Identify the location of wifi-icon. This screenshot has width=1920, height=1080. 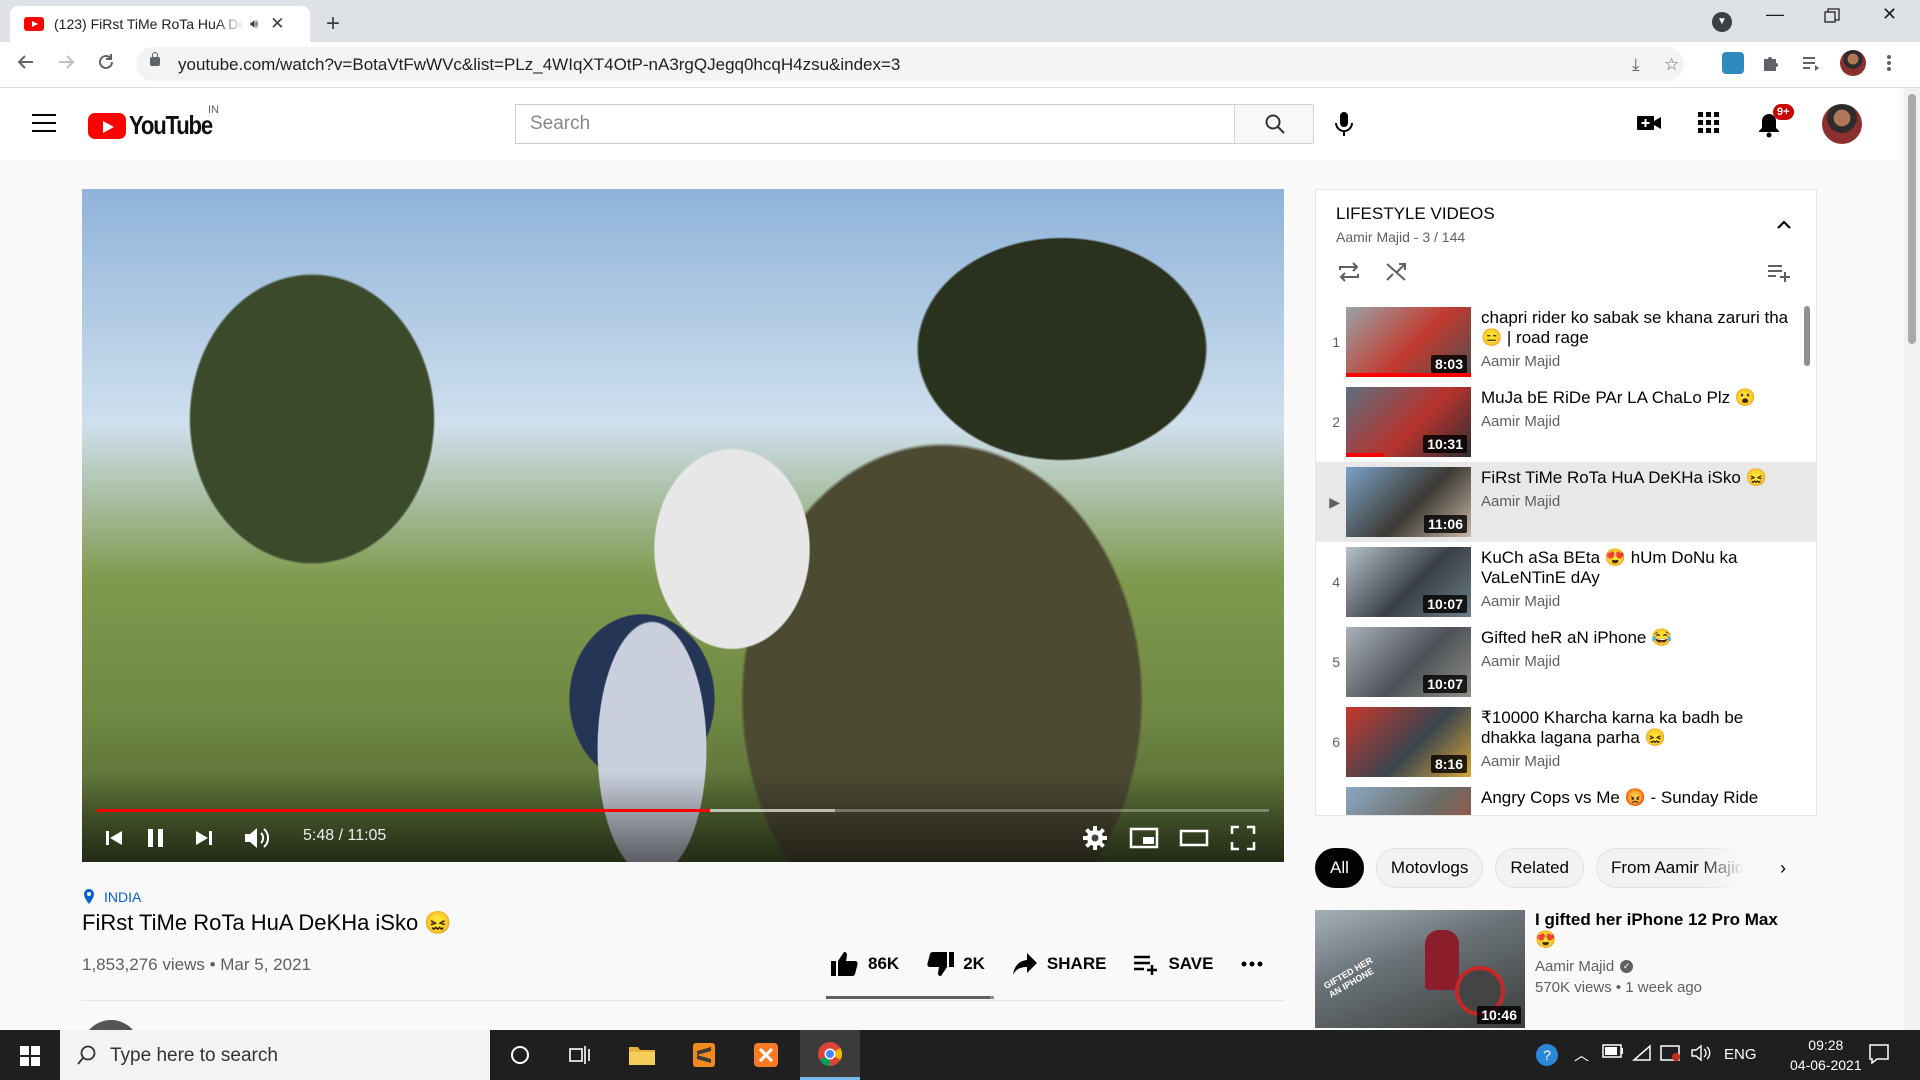
(1642, 1053).